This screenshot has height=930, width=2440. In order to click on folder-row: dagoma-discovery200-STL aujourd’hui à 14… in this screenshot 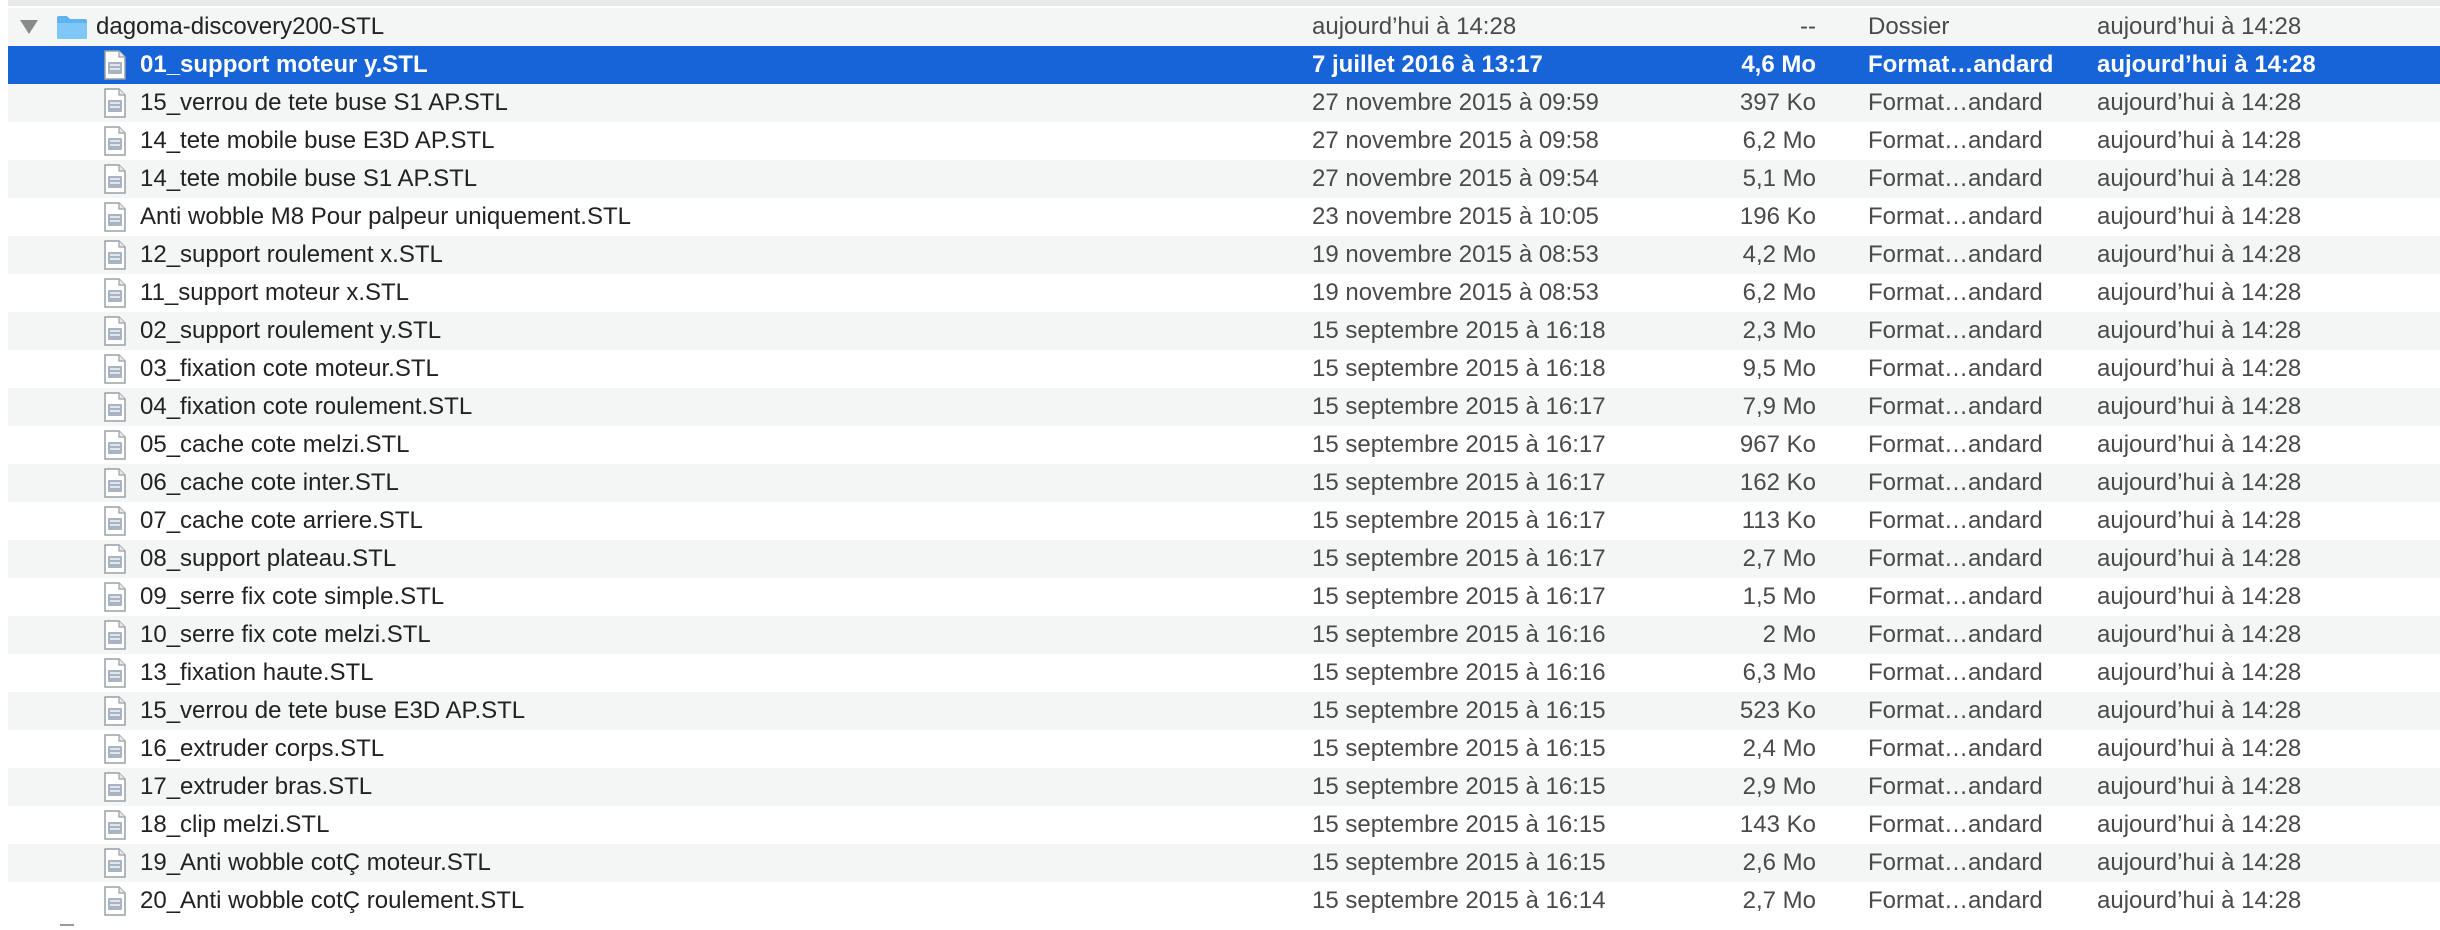, I will do `click(1220, 27)`.